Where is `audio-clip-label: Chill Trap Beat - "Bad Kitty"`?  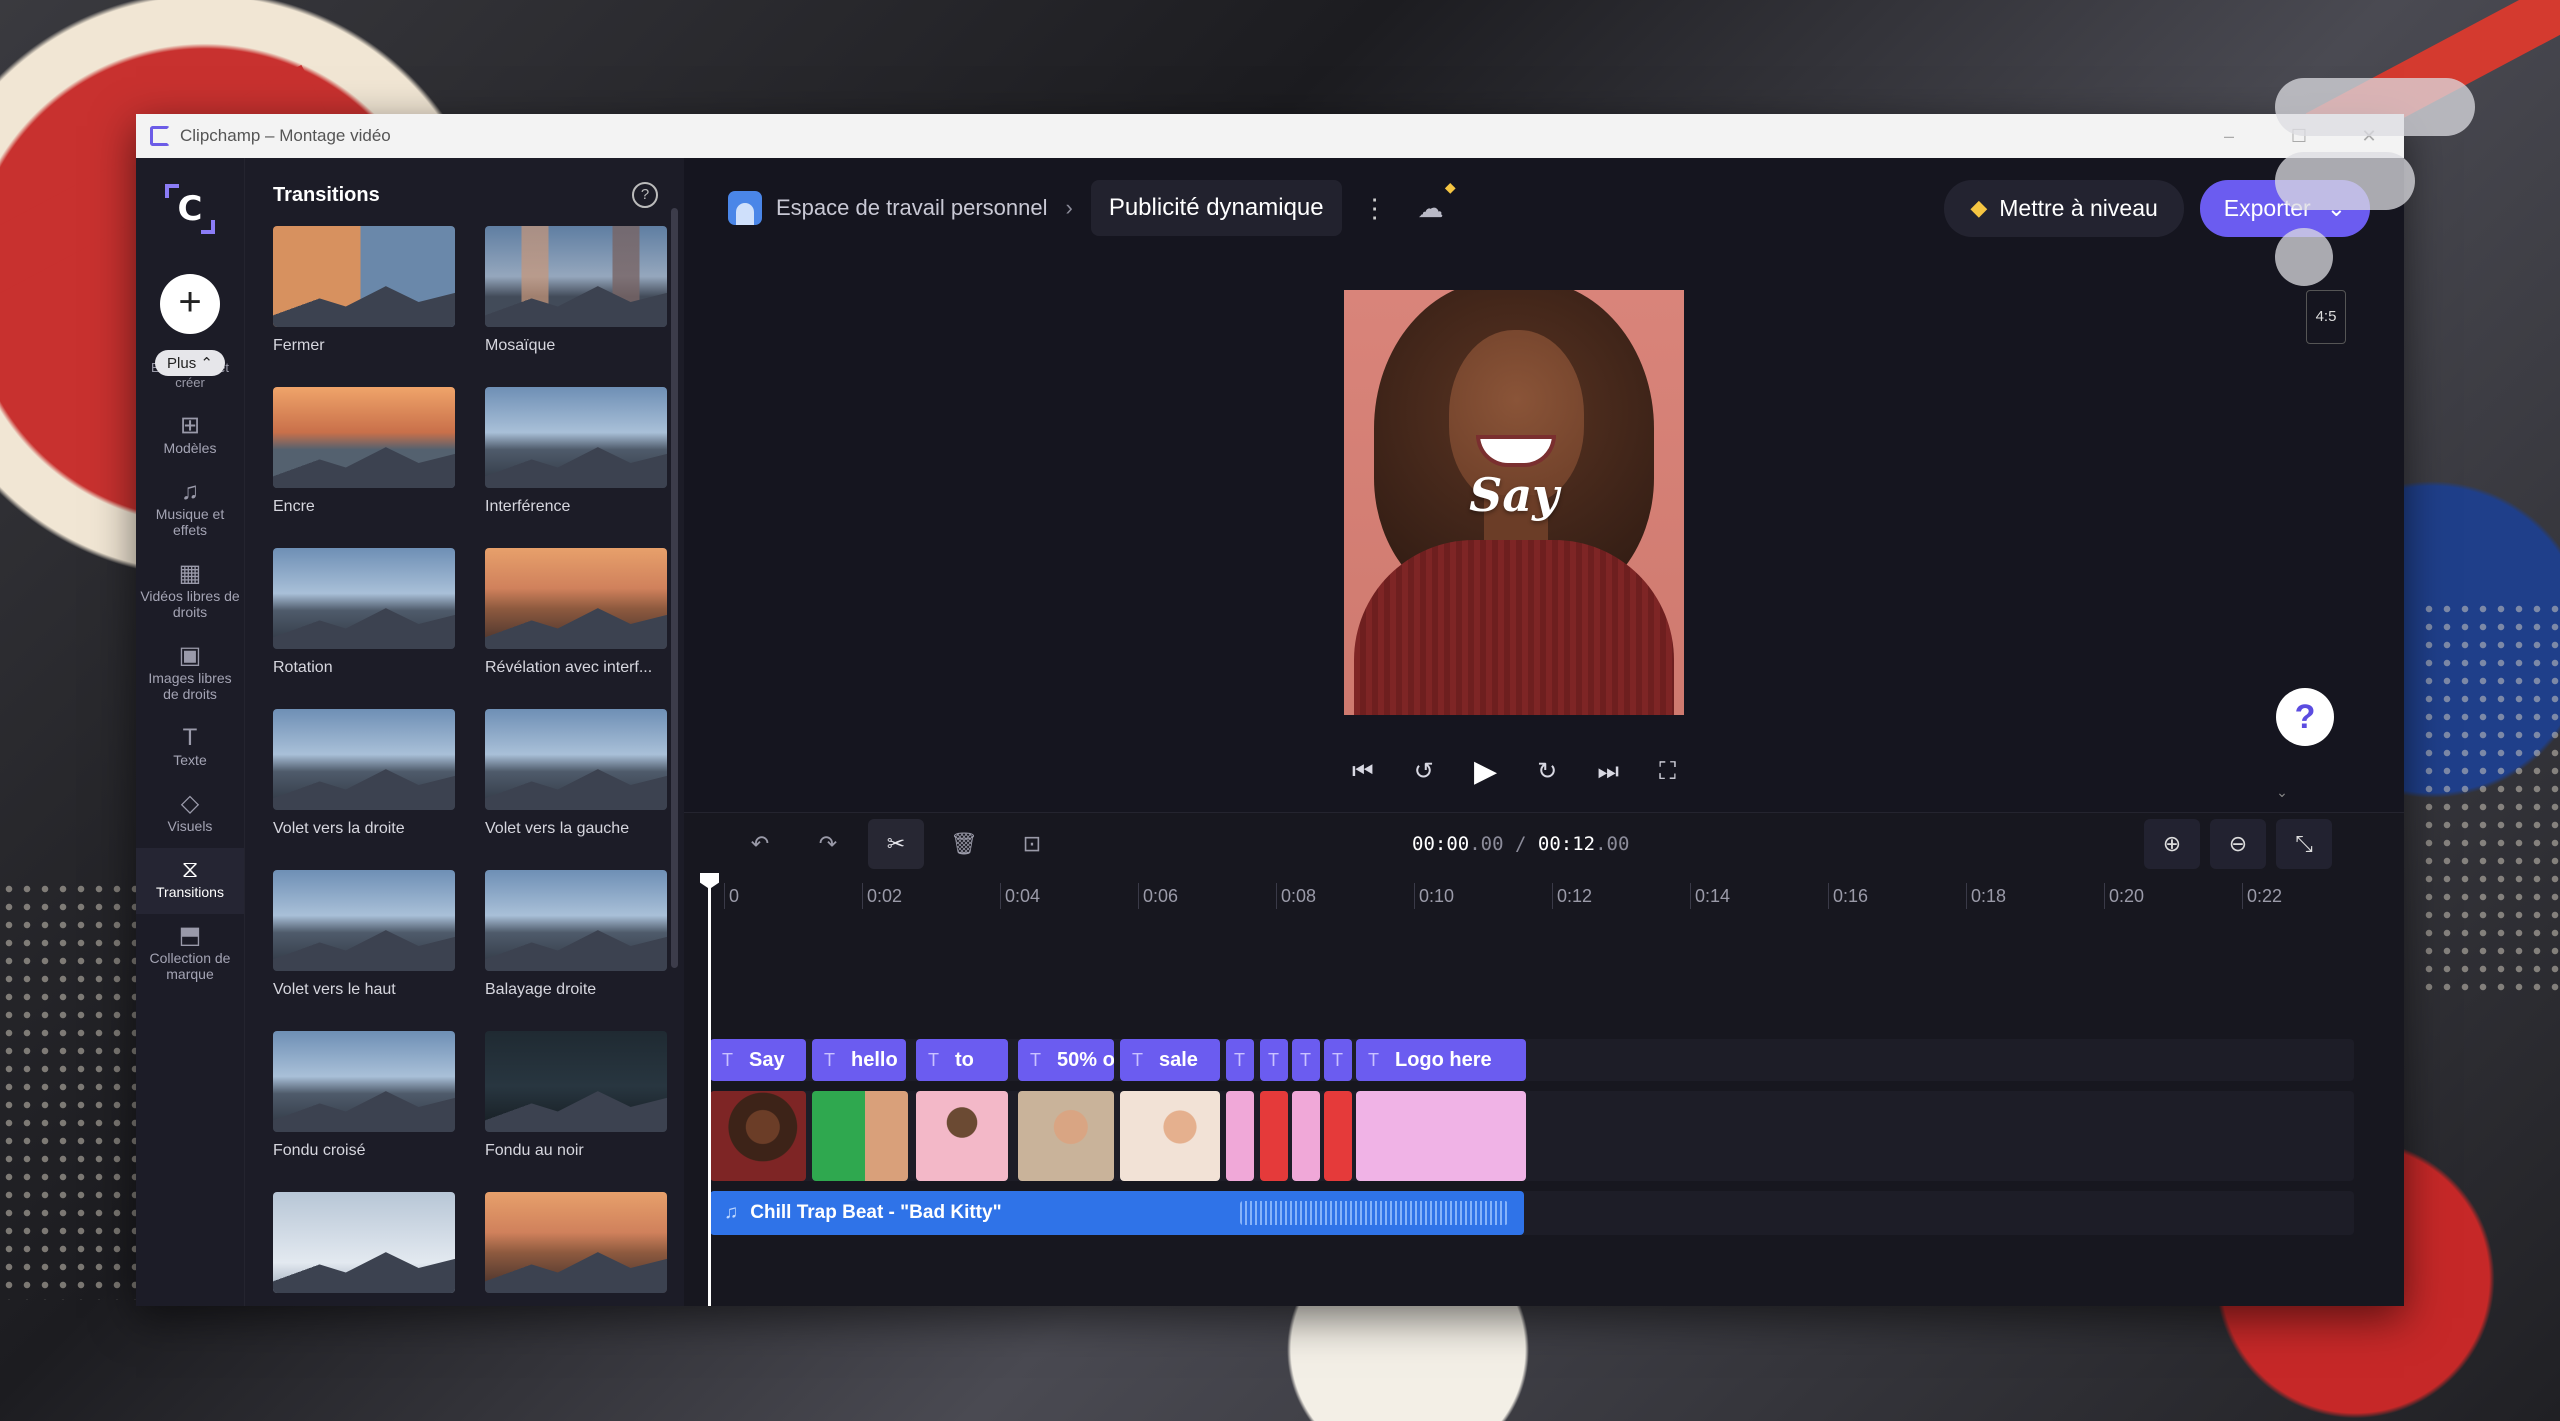 audio-clip-label: Chill Trap Beat - "Bad Kitty" is located at coordinates (876, 1212).